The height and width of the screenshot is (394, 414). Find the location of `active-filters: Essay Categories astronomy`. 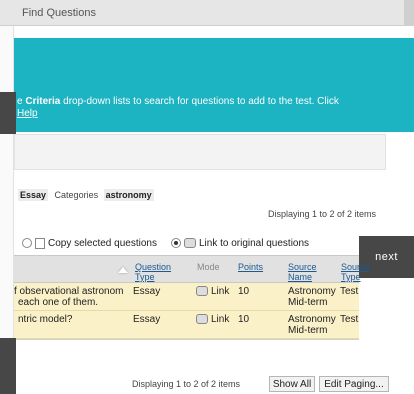

active-filters: Essay Categories astronomy is located at coordinates (88, 195).